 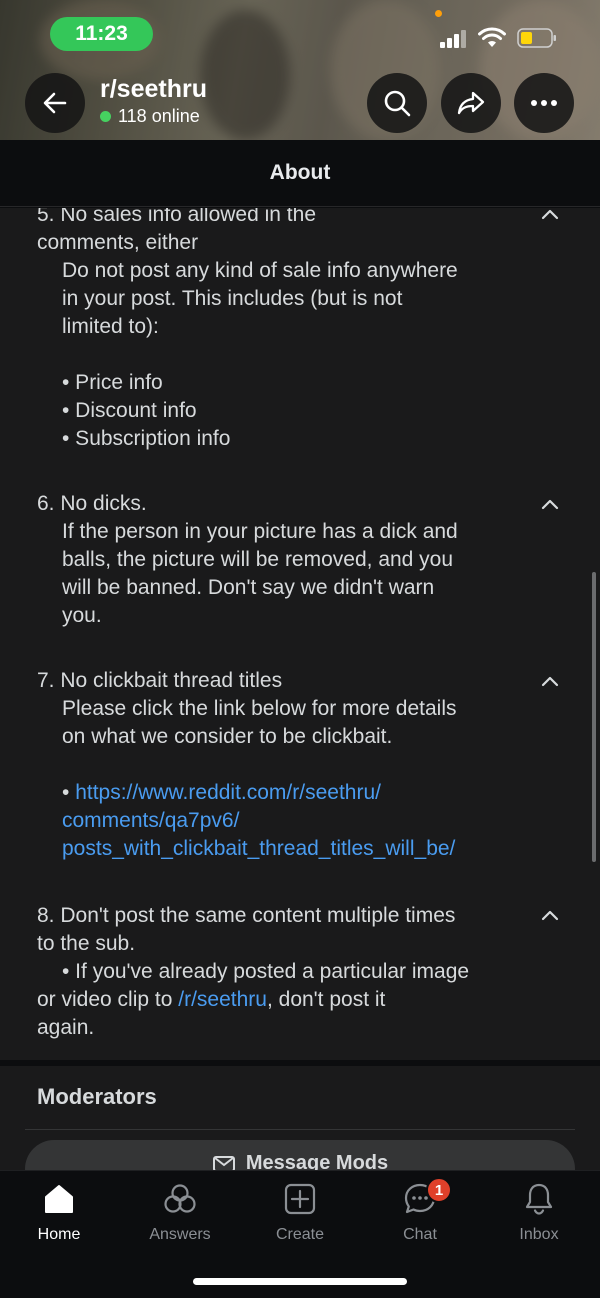 I want to click on rule-body-line: in your post. This includes (but is not, so click(x=232, y=298).